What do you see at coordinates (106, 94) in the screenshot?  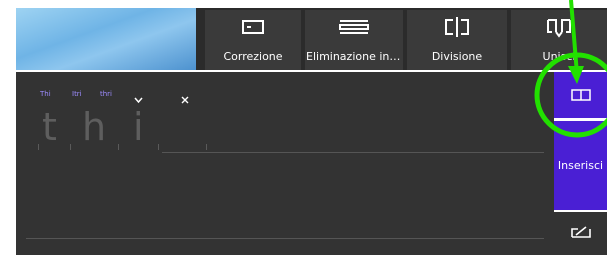 I see `suggestion-3: thri` at bounding box center [106, 94].